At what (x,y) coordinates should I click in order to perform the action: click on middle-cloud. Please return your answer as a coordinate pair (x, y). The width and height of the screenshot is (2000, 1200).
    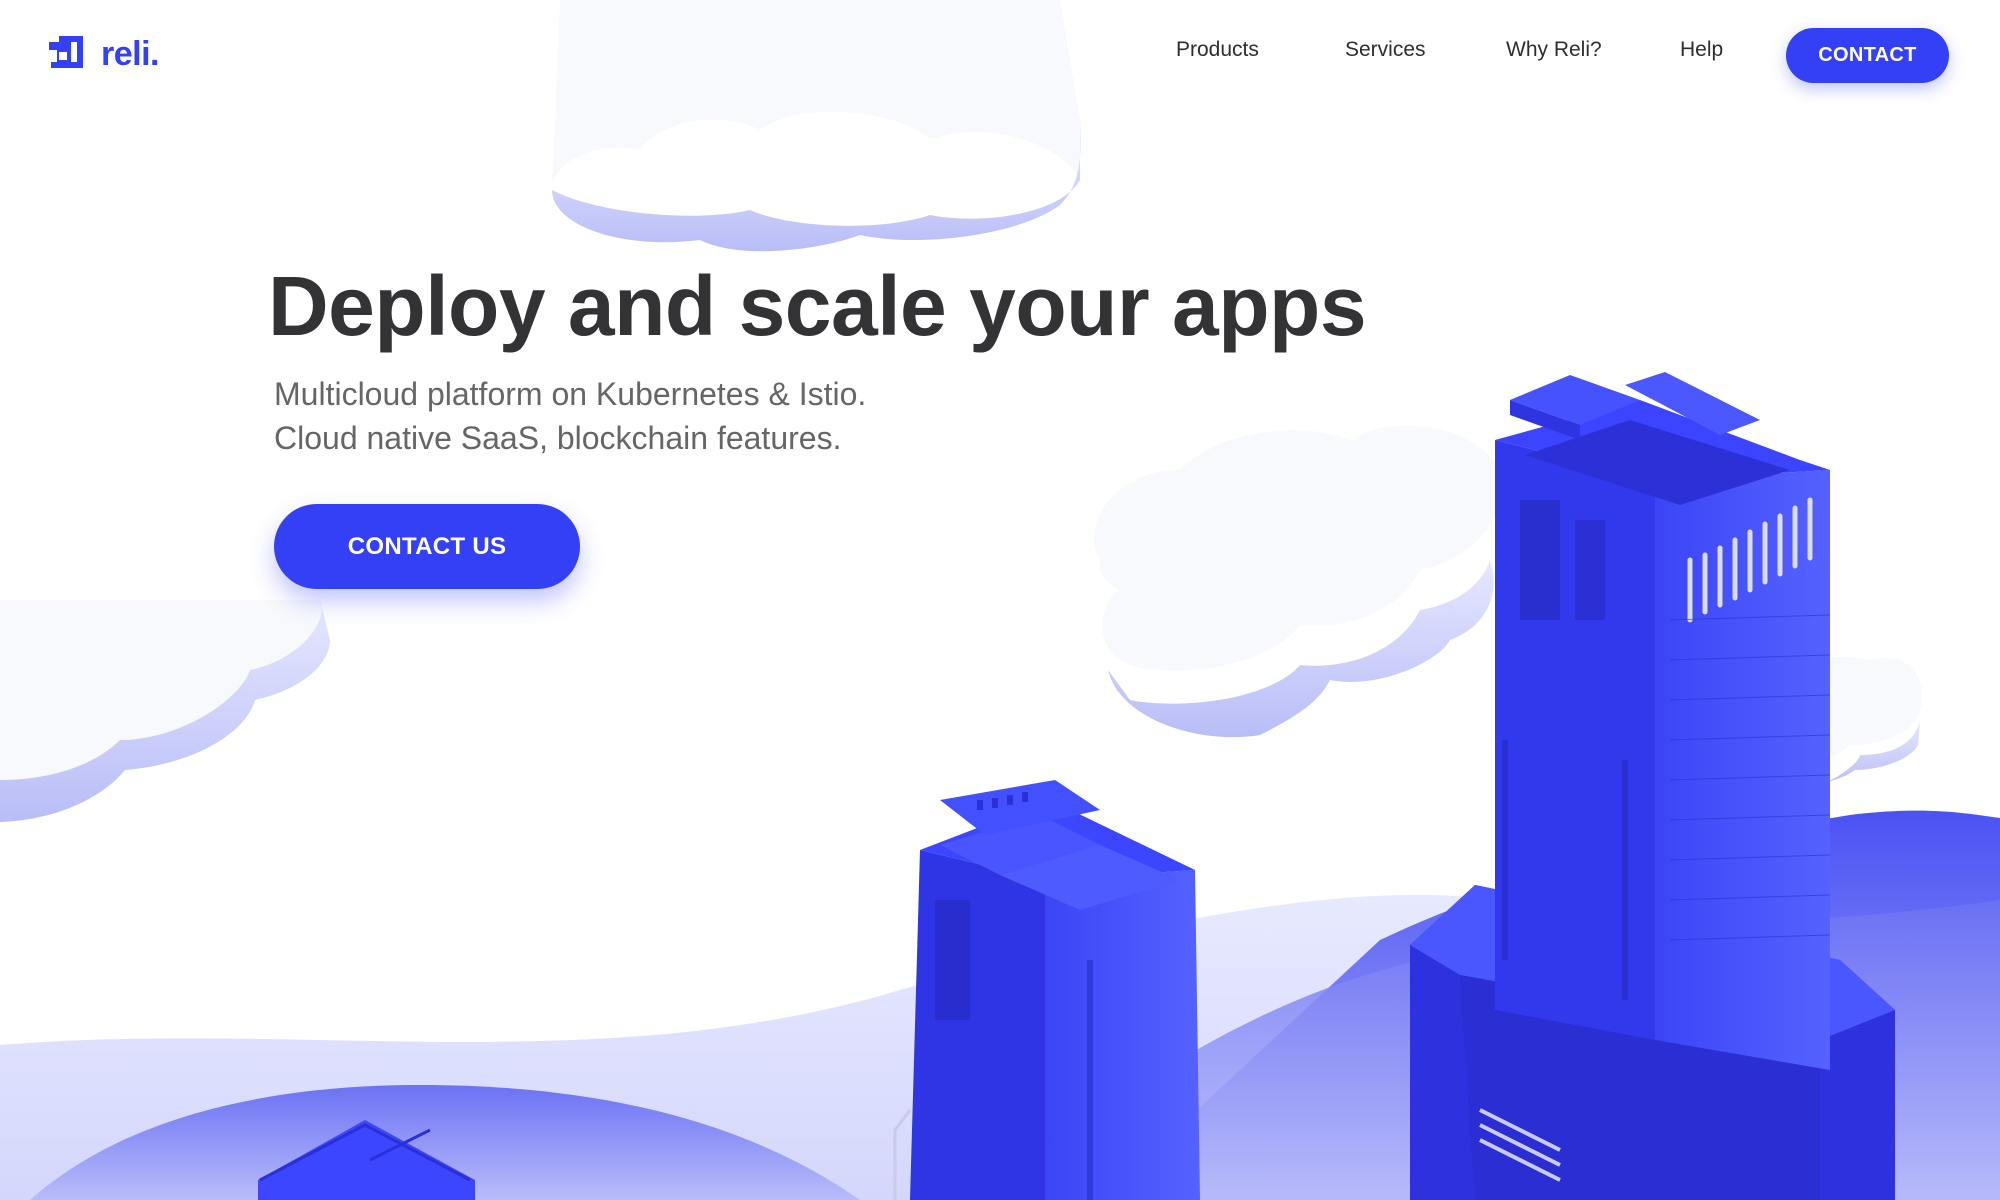
    Looking at the image, I should click on (1297, 581).